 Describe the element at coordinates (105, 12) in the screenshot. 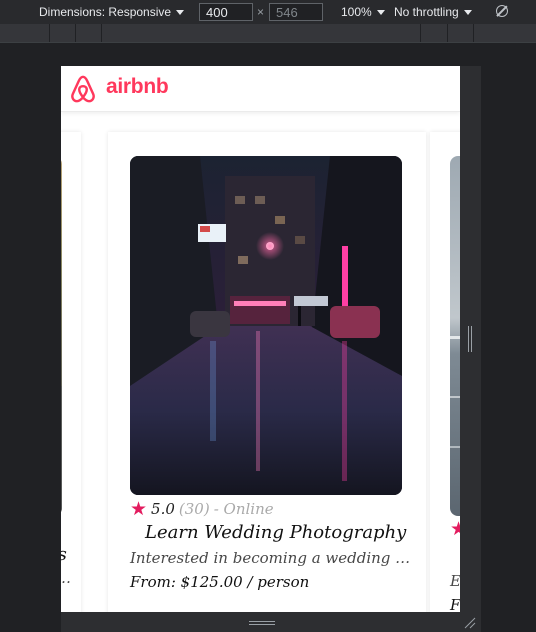

I see `dimensions-label: Dimensions: Responsive` at that location.